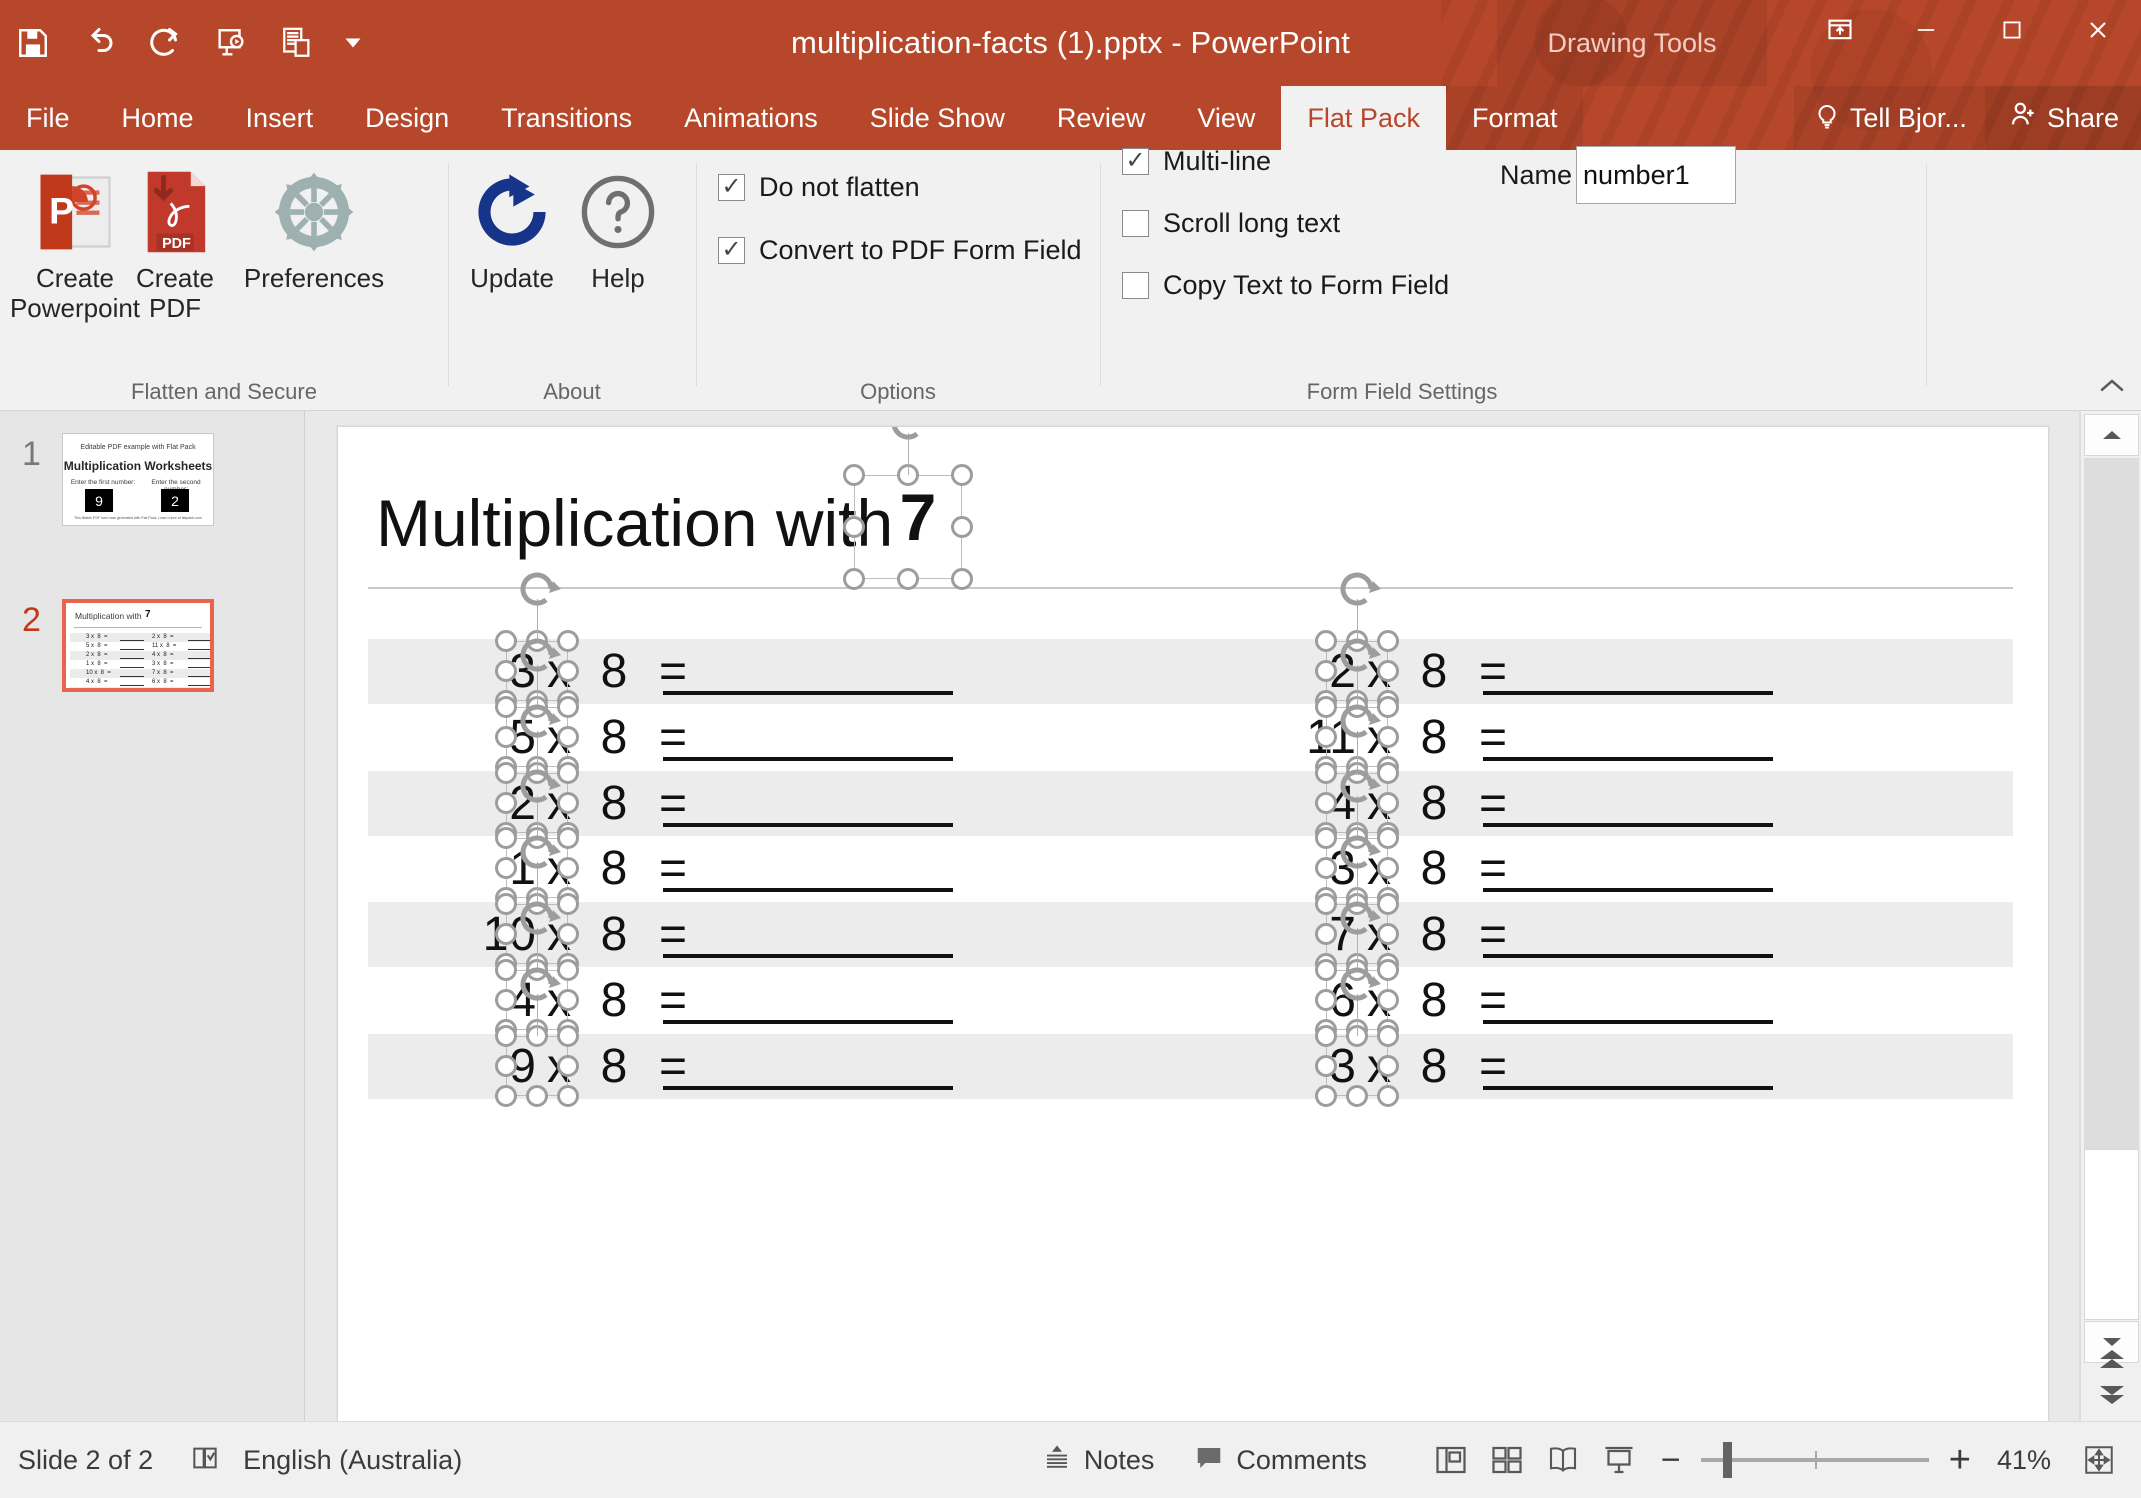 Image resolution: width=2141 pixels, height=1498 pixels. Describe the element at coordinates (352, 1460) in the screenshot. I see `language-status: English (Australia)` at that location.